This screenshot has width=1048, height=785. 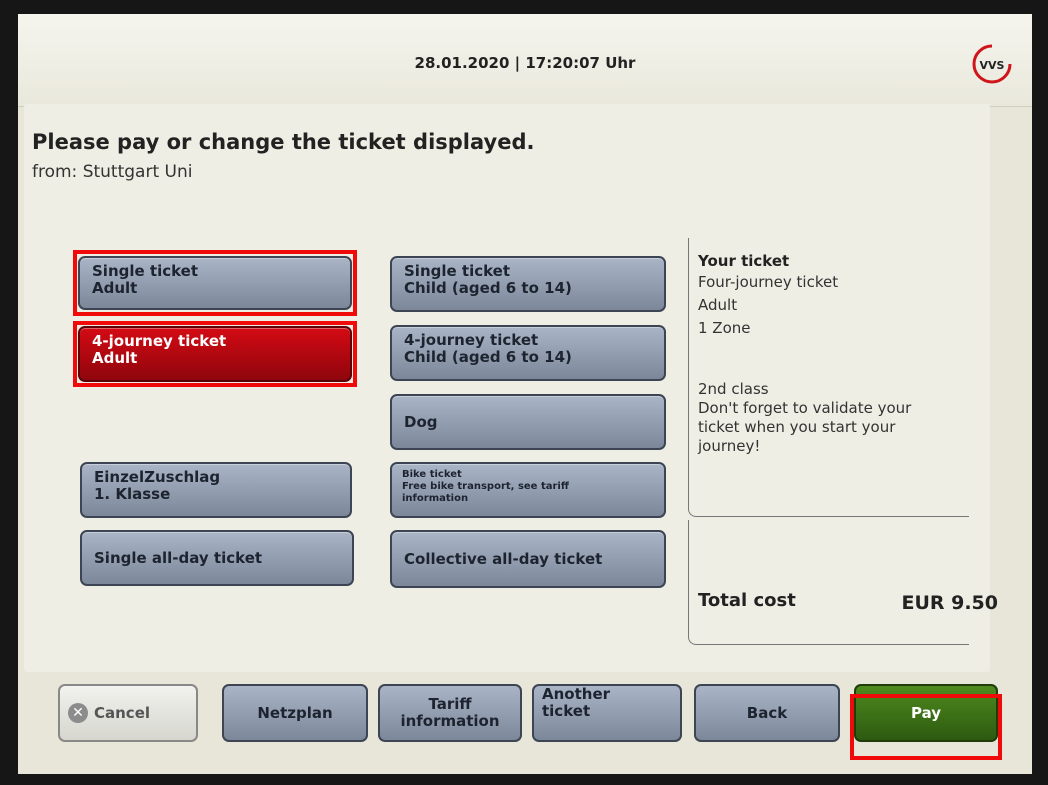 I want to click on netzplan-label: Netzplan, so click(x=295, y=712).